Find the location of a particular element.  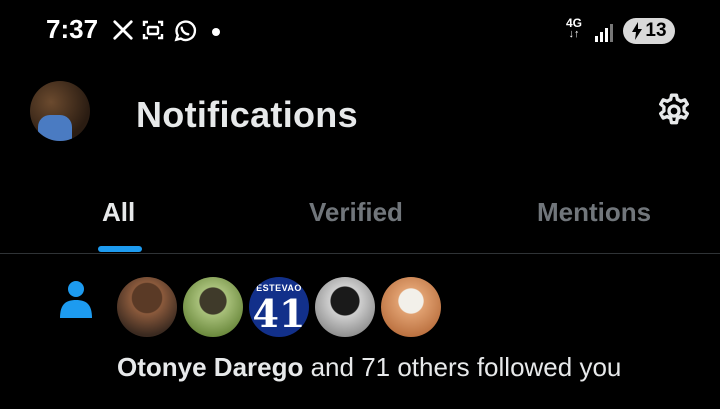

battery-indicator: 13 is located at coordinates (649, 31).